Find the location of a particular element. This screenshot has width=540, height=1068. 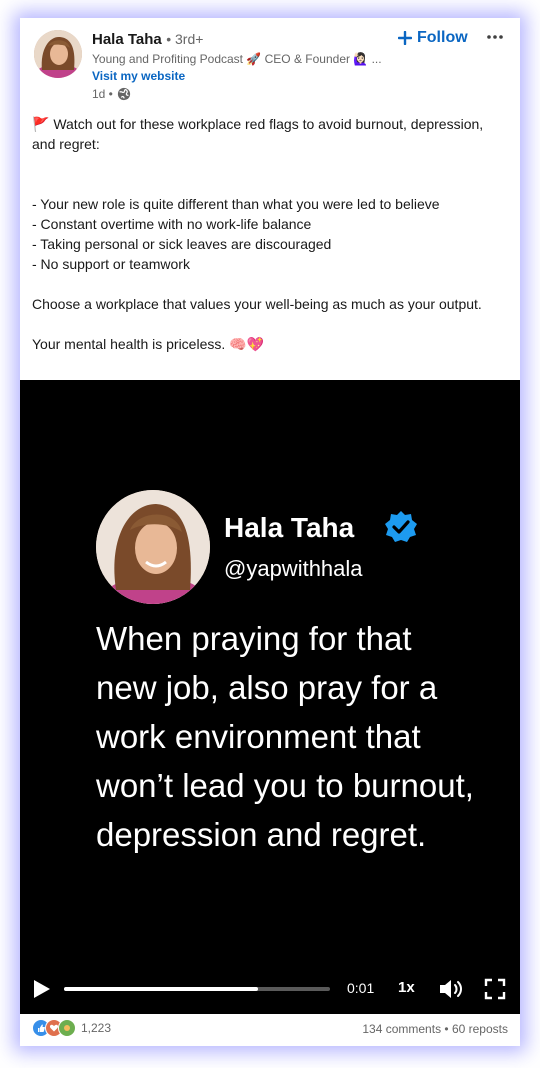

progress-bar is located at coordinates (197, 989).